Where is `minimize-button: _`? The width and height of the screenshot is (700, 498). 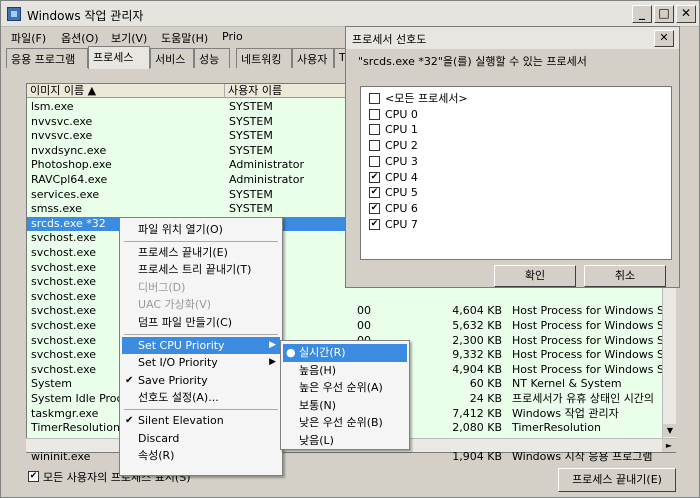
minimize-button: _ is located at coordinates (642, 14).